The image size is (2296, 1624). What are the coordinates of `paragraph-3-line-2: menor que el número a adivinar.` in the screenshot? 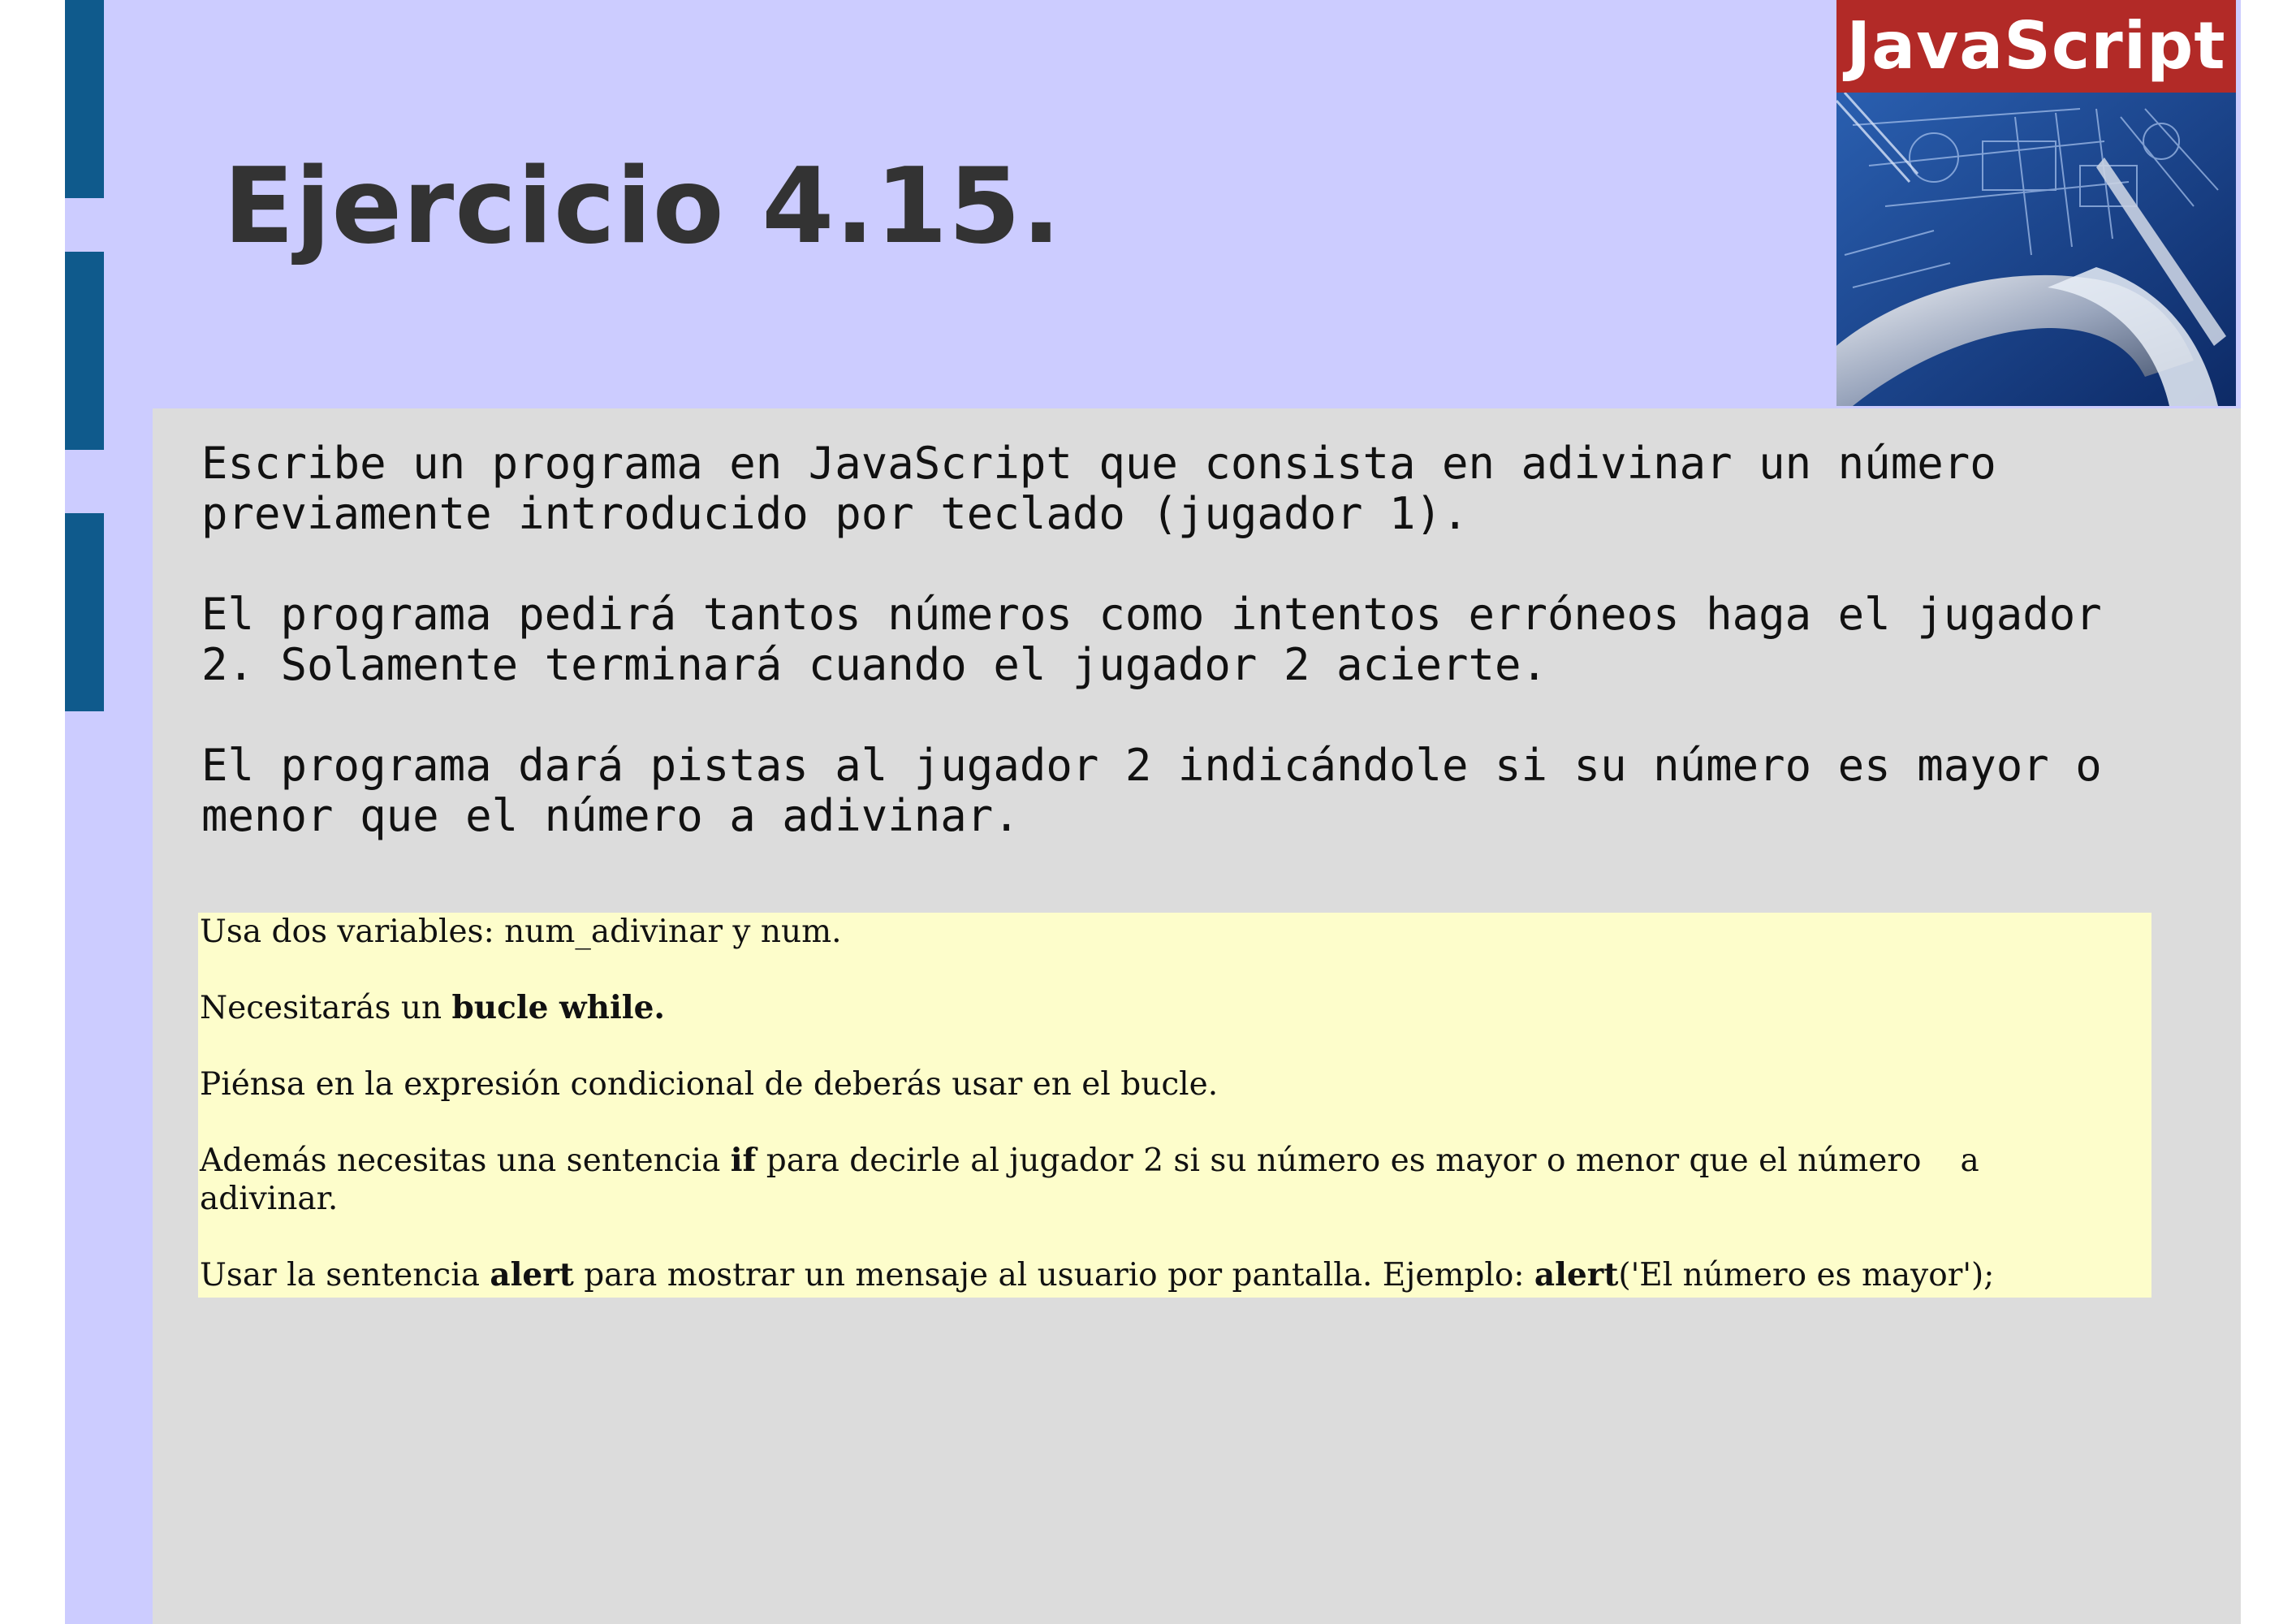 It's located at (611, 816).